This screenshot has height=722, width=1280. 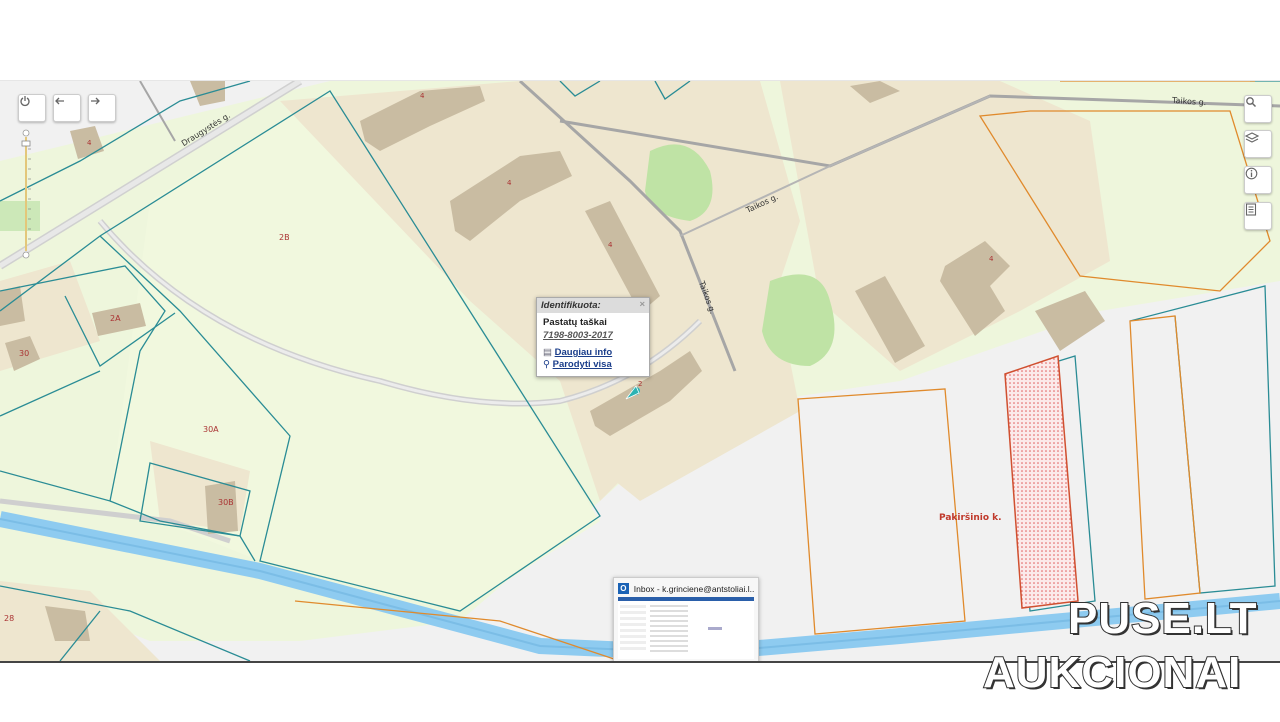 I want to click on arrow-left-icon, so click(x=59, y=101).